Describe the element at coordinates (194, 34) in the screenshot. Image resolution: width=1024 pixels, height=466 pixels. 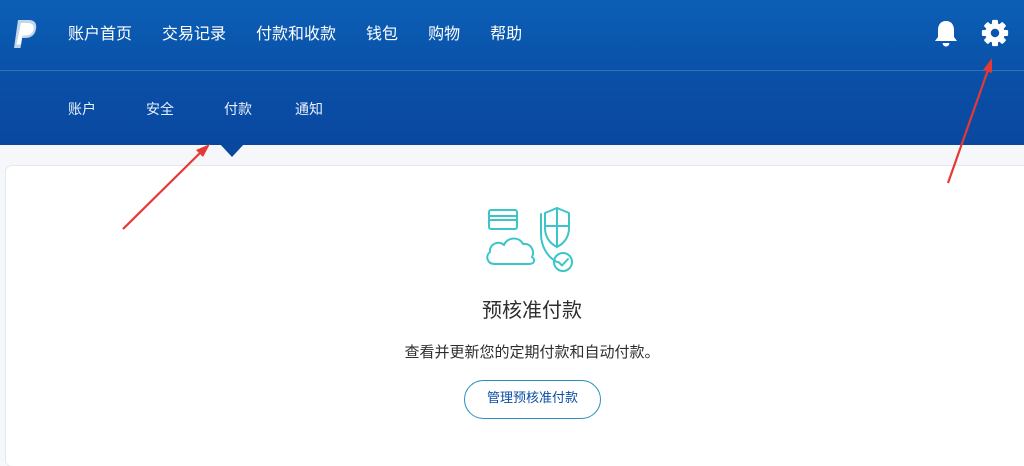
I see `nav-transactions: 交易记录` at that location.